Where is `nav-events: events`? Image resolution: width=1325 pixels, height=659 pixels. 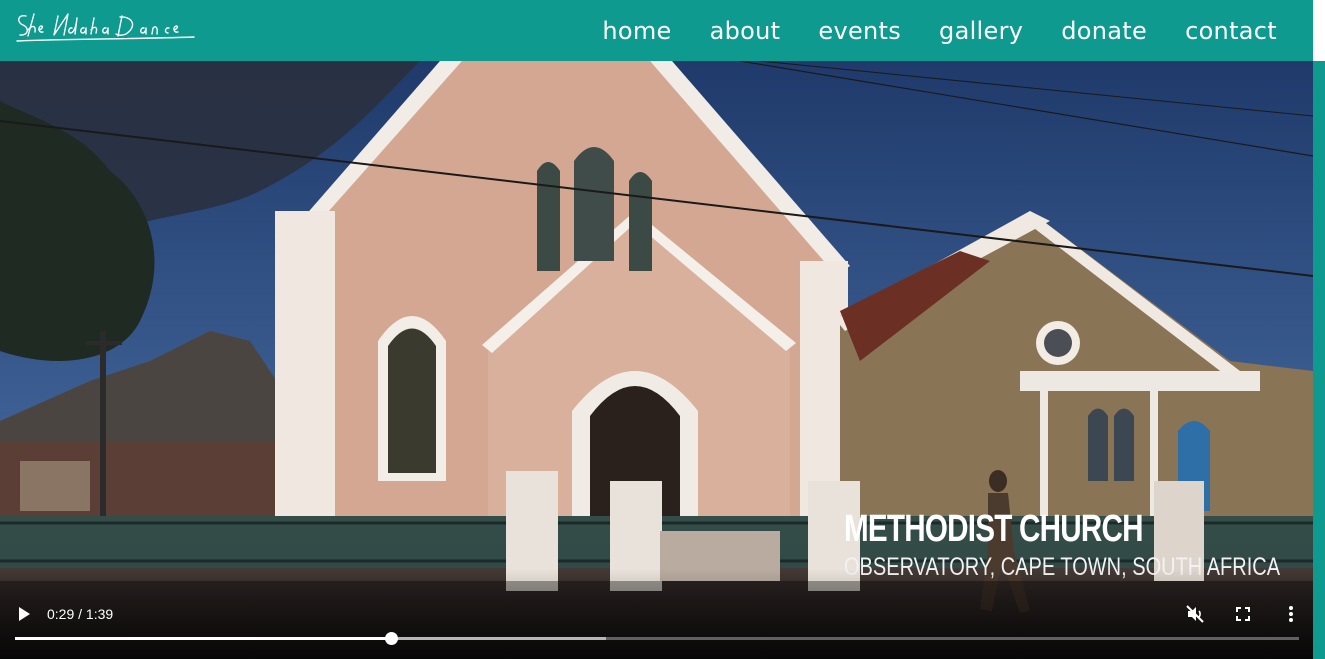 nav-events: events is located at coordinates (859, 31).